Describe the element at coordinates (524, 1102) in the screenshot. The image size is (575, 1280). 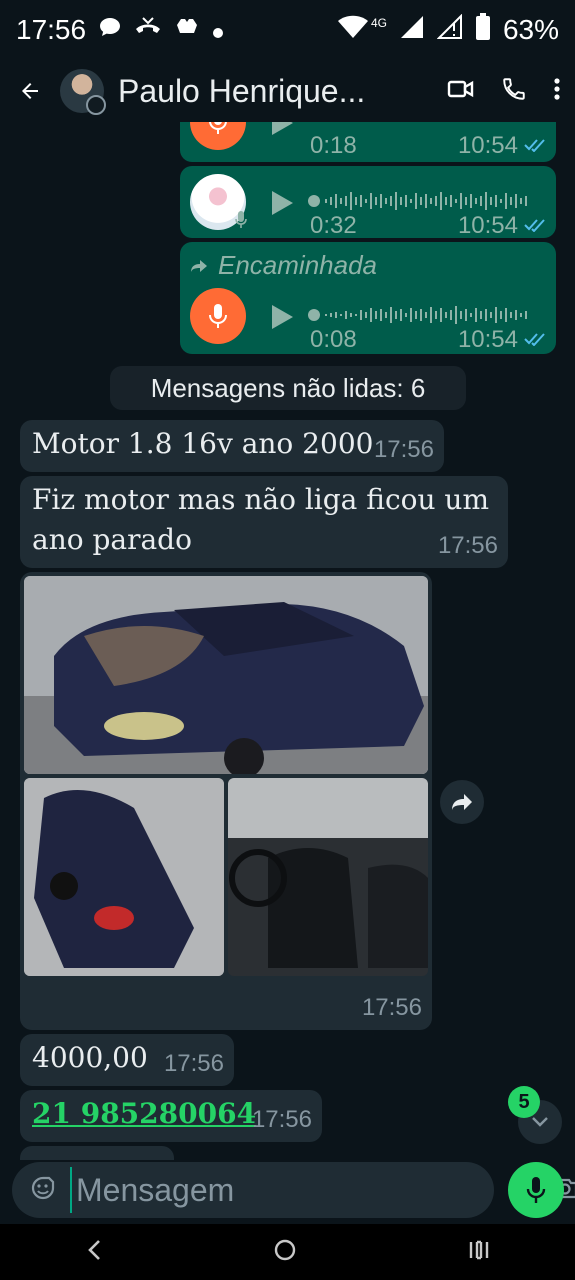
I see `unread-count-badge: 5` at that location.